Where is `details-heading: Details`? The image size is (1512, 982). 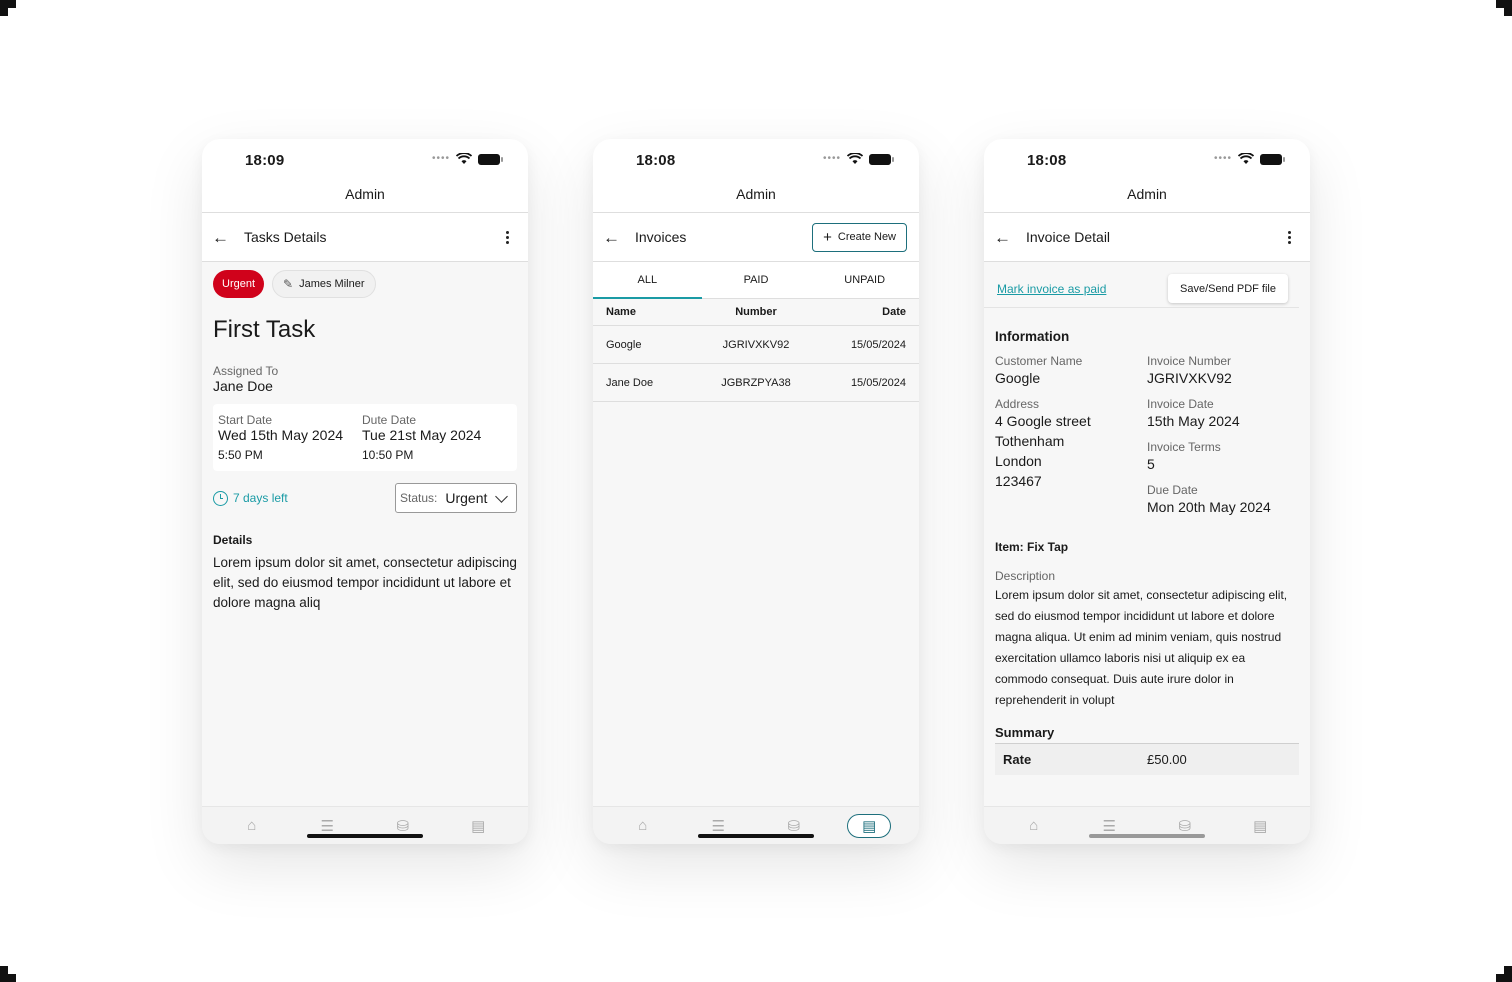 details-heading: Details is located at coordinates (233, 540).